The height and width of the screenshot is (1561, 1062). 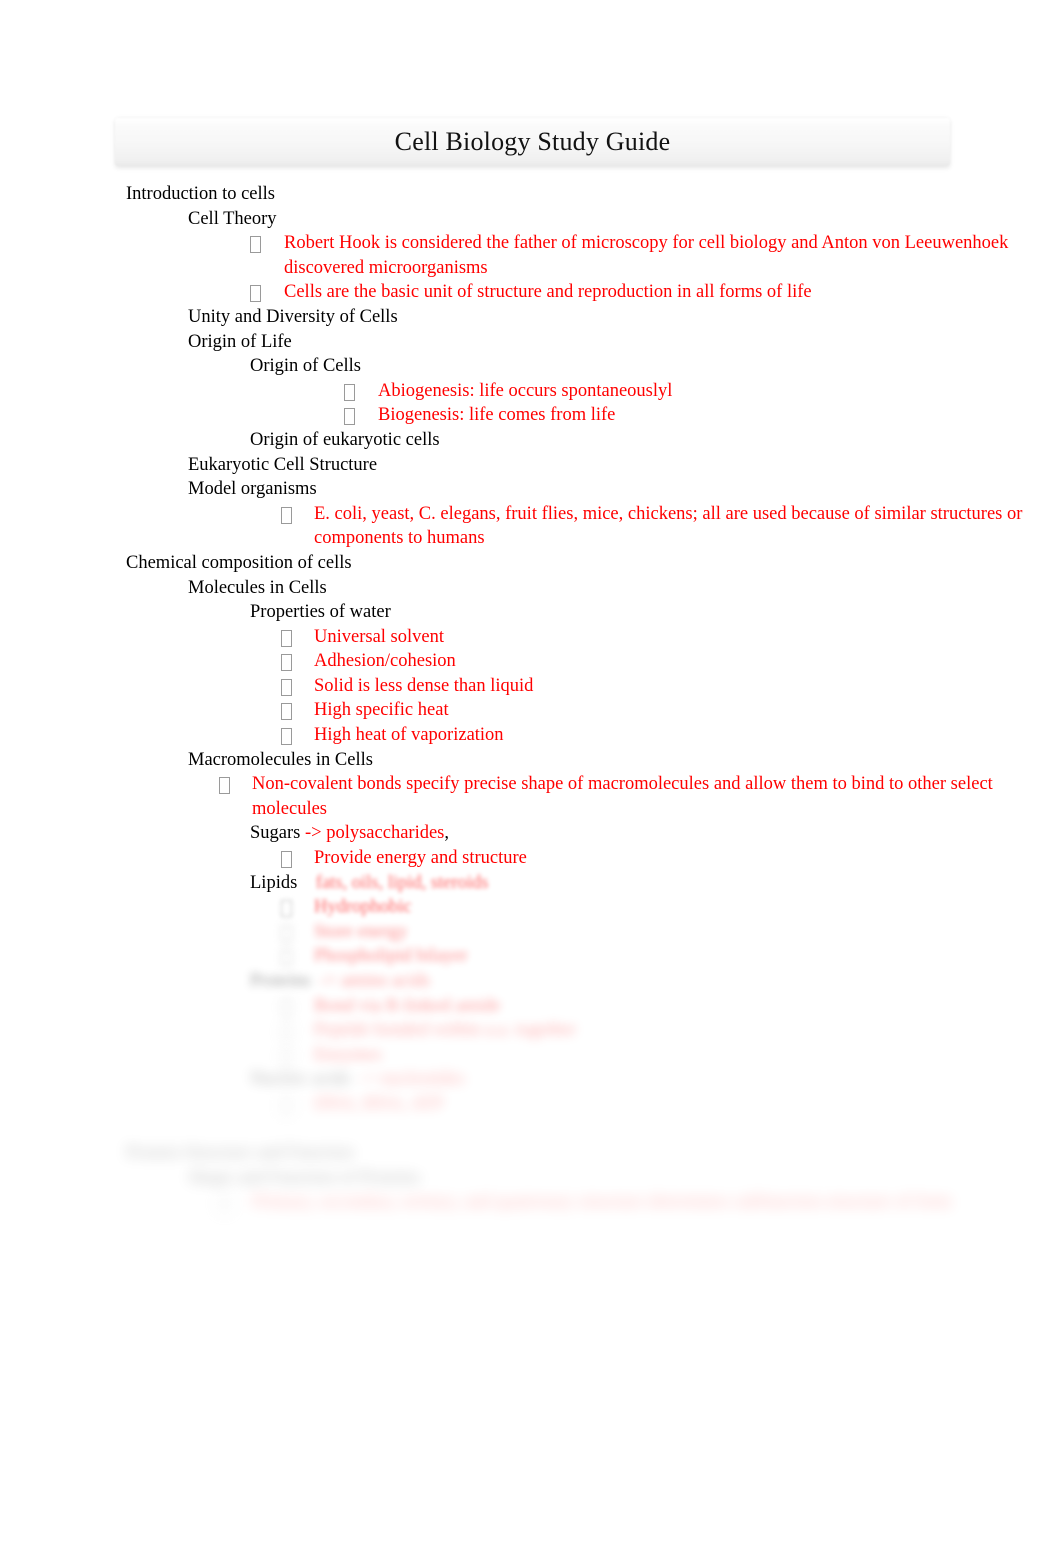 What do you see at coordinates (531, 833) in the screenshot?
I see `outline-item-sugars: Sugars -> polysaccharides,` at bounding box center [531, 833].